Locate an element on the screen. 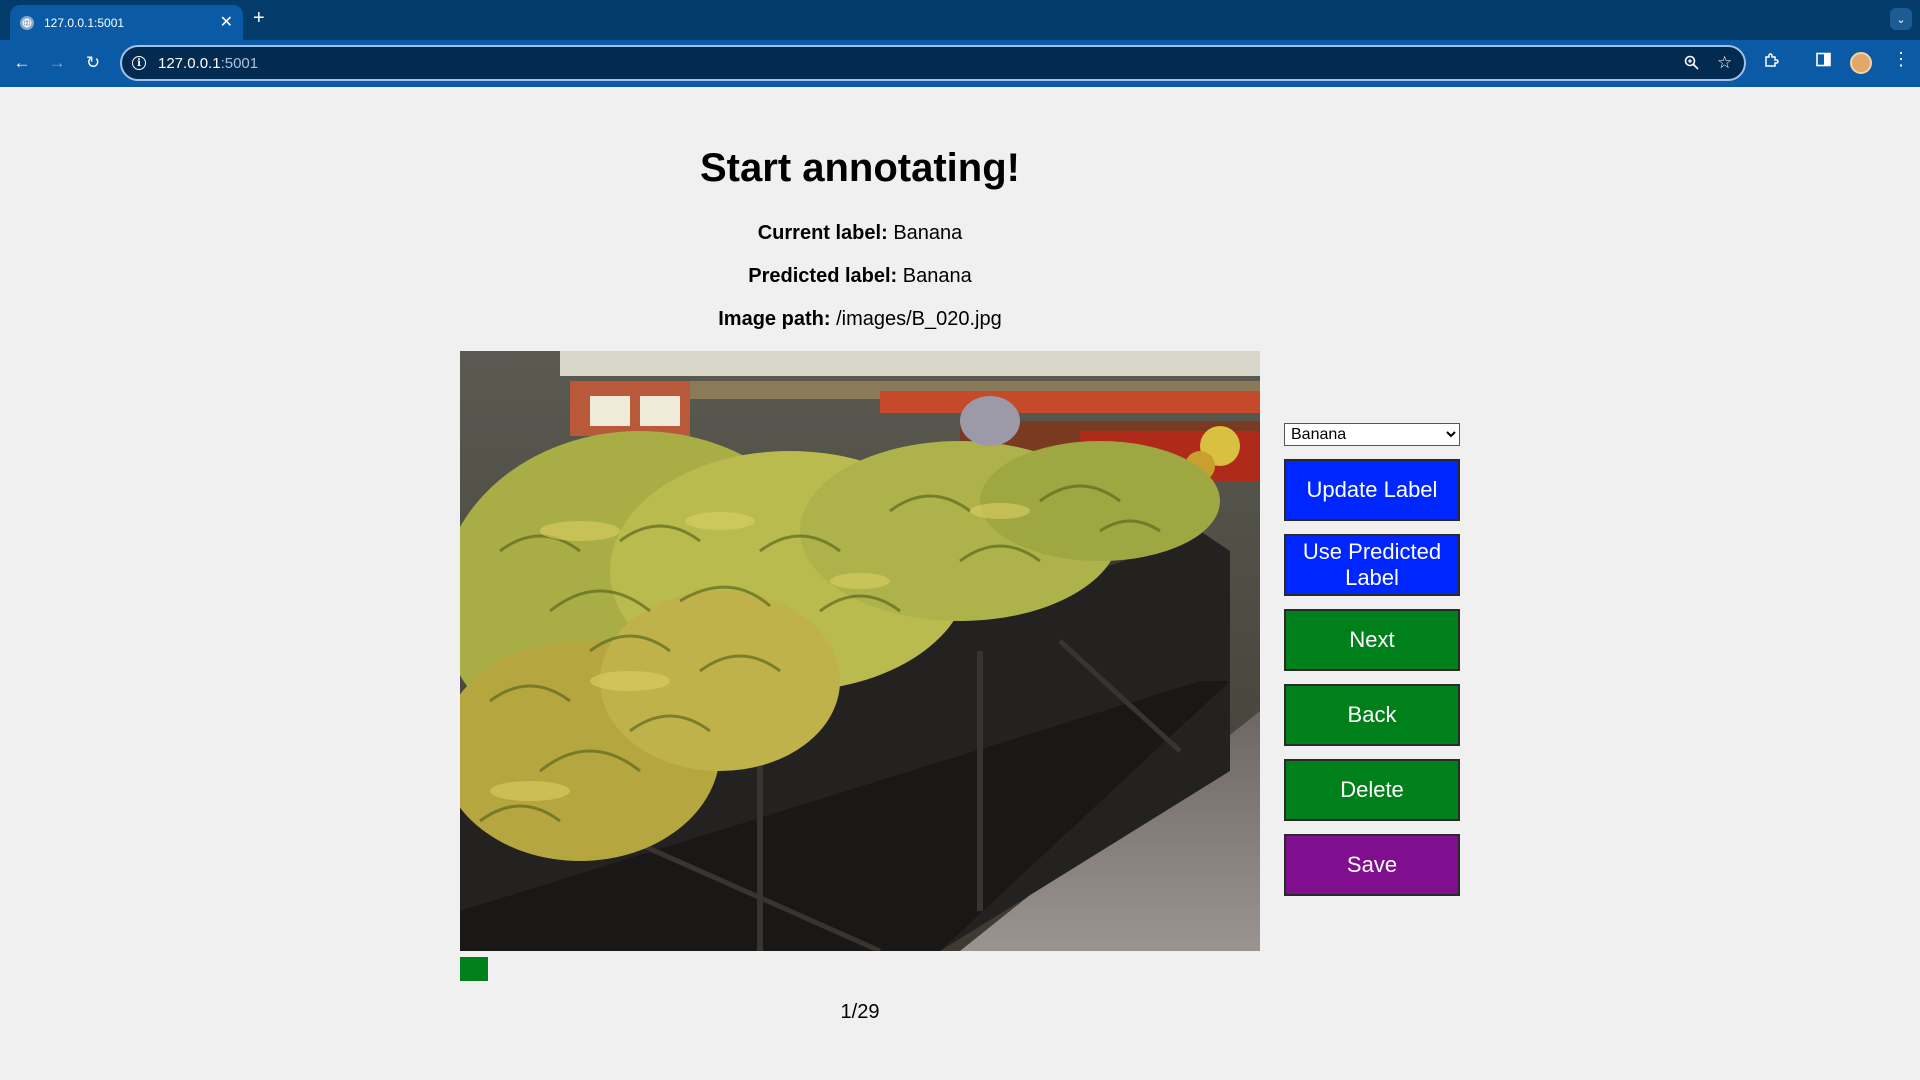 This screenshot has height=1080, width=1920. info-icon: i is located at coordinates (139, 63).